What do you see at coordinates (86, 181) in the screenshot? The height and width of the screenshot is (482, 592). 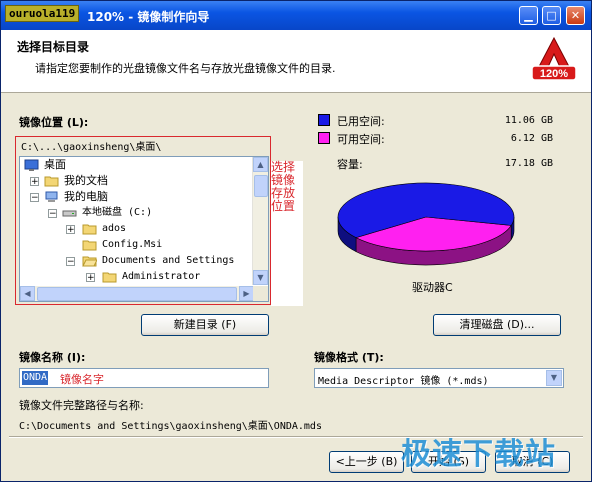 I see `tree-item-my-documents: 我的文档` at bounding box center [86, 181].